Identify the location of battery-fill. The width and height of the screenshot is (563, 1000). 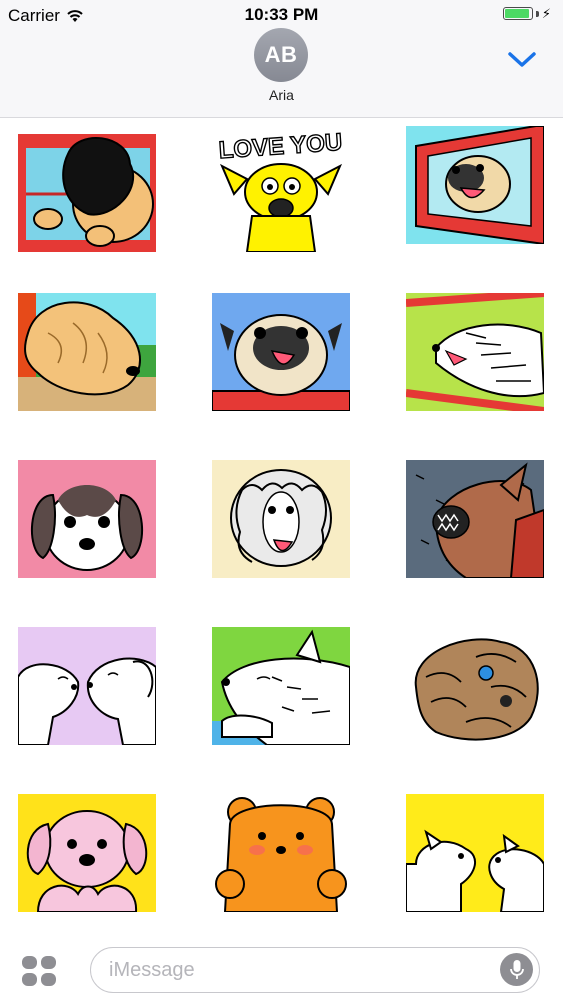
(516, 13).